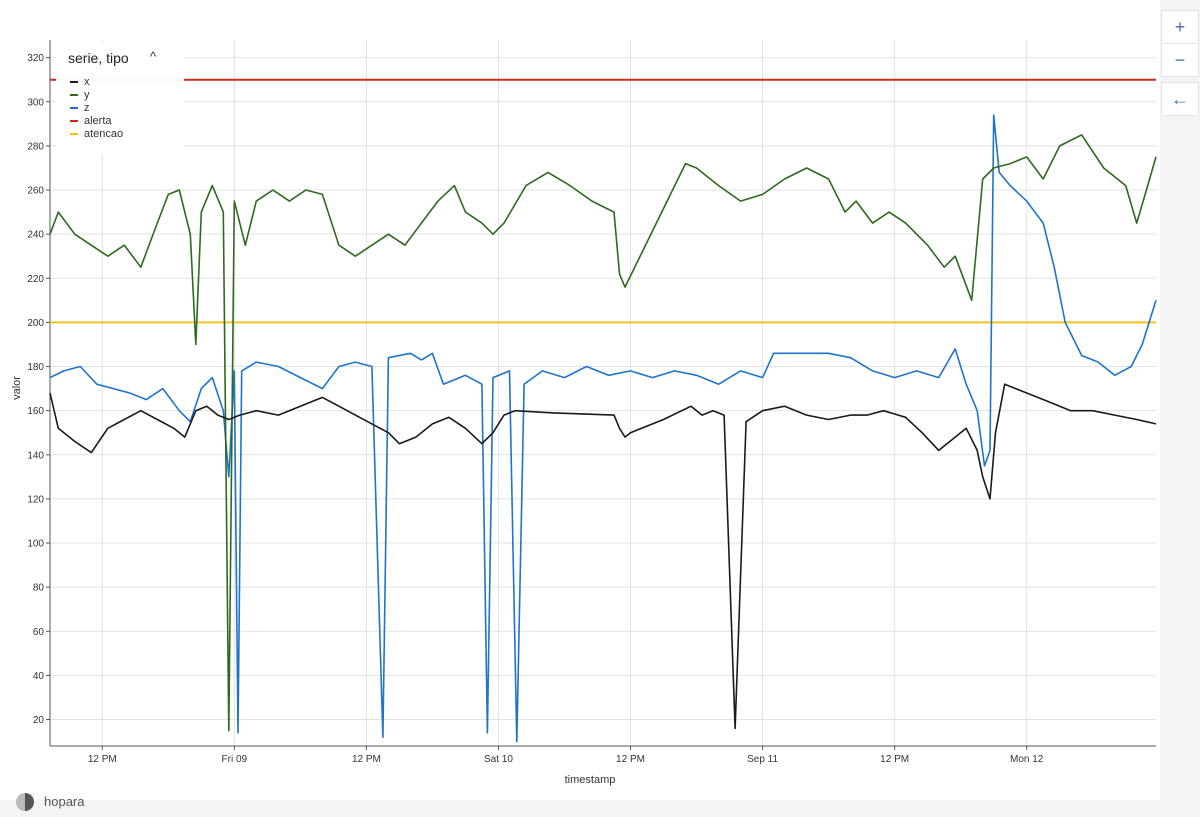 The height and width of the screenshot is (817, 1200). Describe the element at coordinates (39, 676) in the screenshot. I see `y-tick-label: 40` at that location.